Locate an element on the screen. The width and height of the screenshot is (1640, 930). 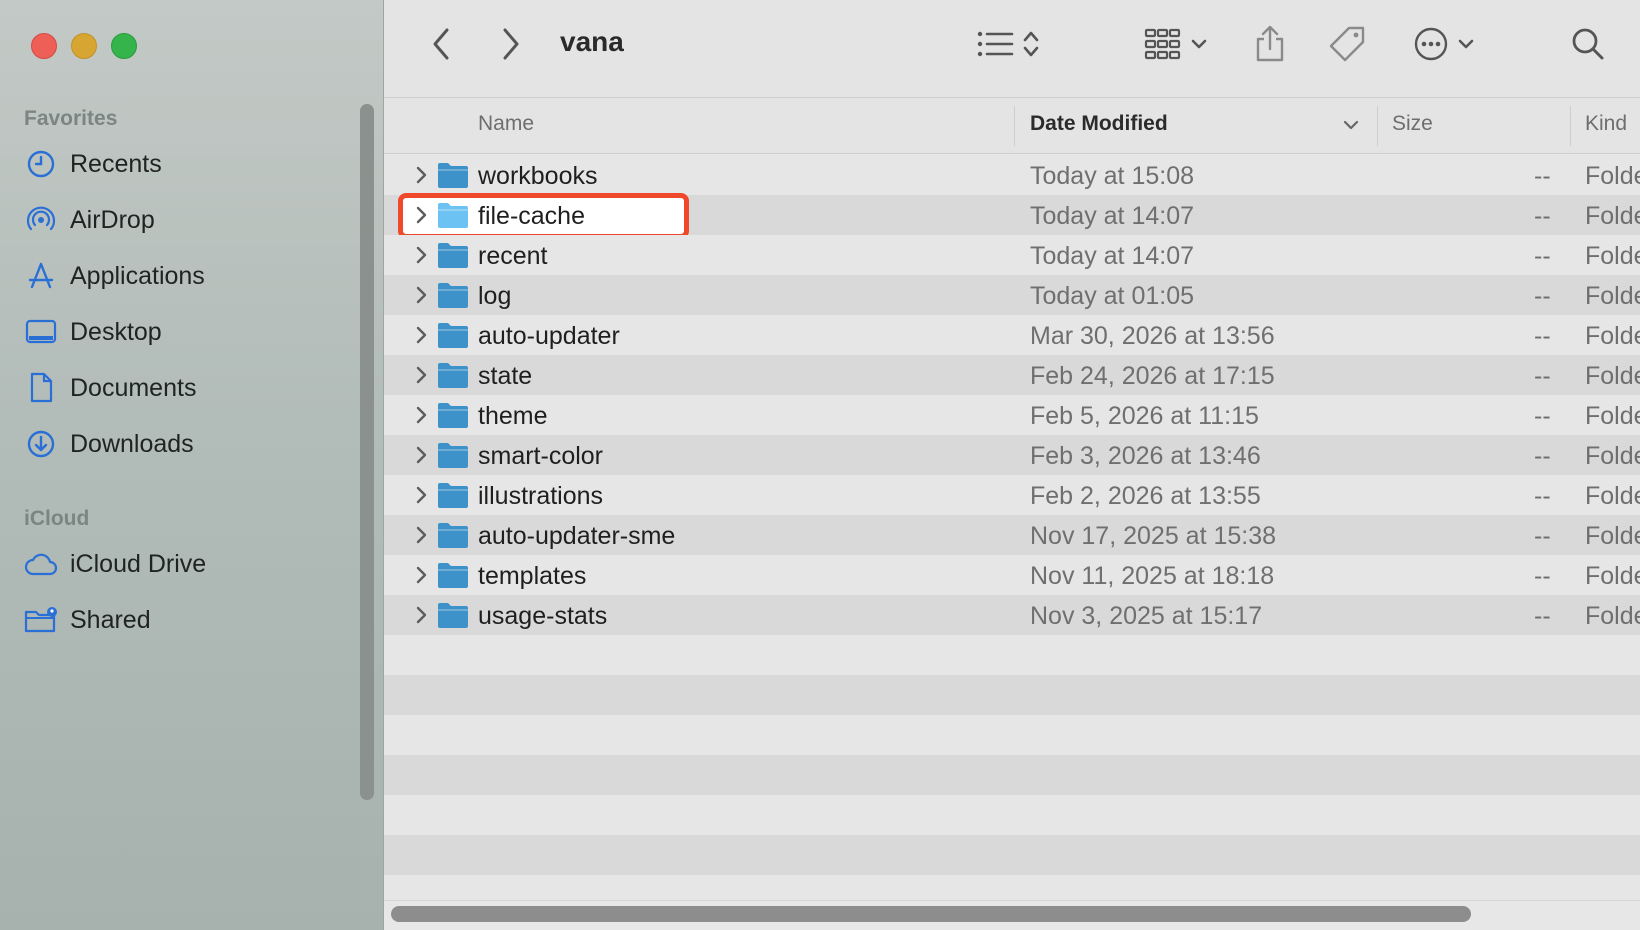
group-by-button is located at coordinates (1176, 46).